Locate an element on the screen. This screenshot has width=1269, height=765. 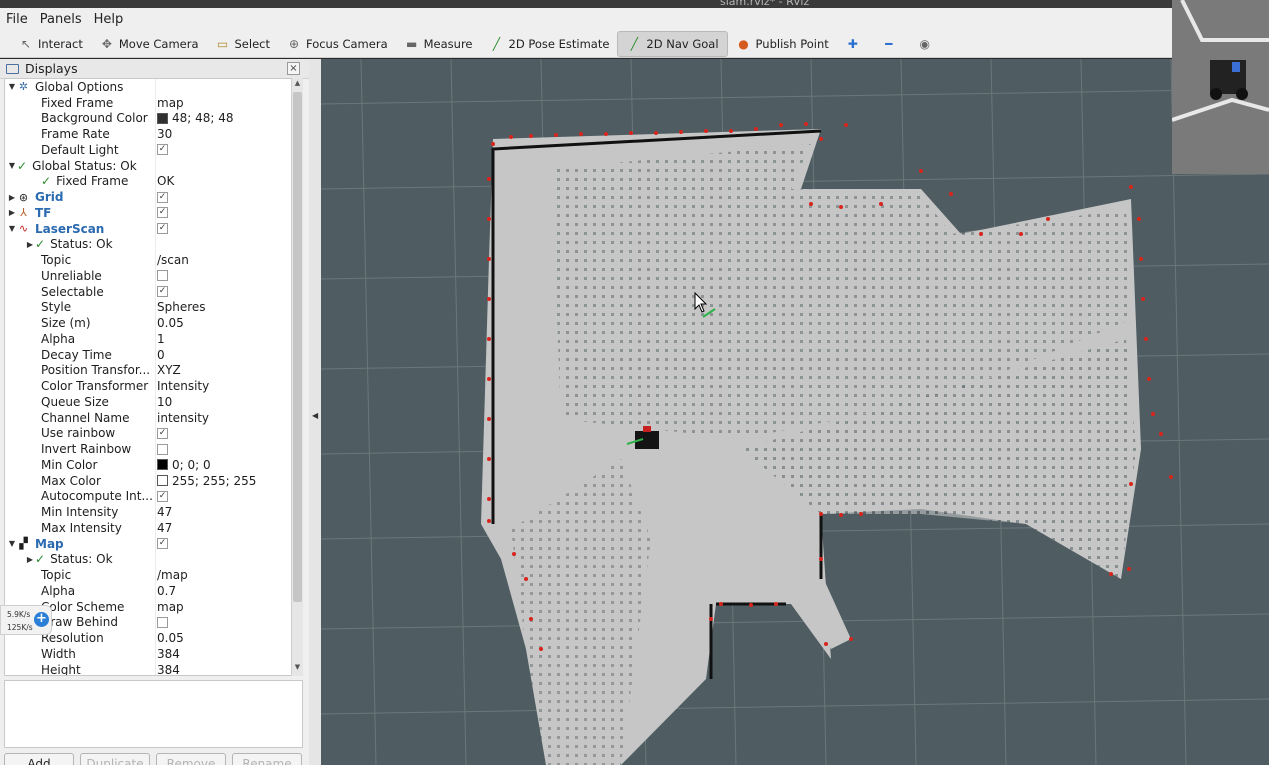
prop-value: 255; 255; 255 is located at coordinates (206, 481).